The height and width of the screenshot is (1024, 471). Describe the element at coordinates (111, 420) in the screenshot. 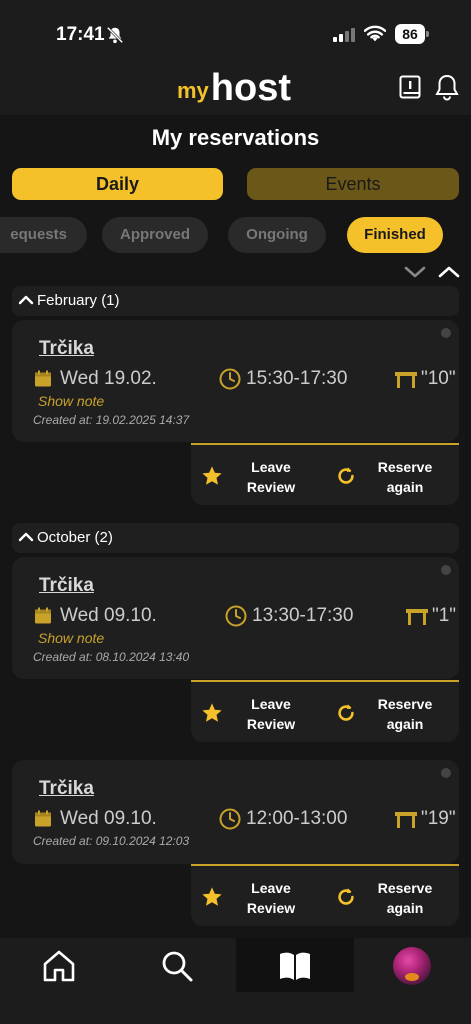

I see `created-at: Created at: 19.02.2025 14:37` at that location.